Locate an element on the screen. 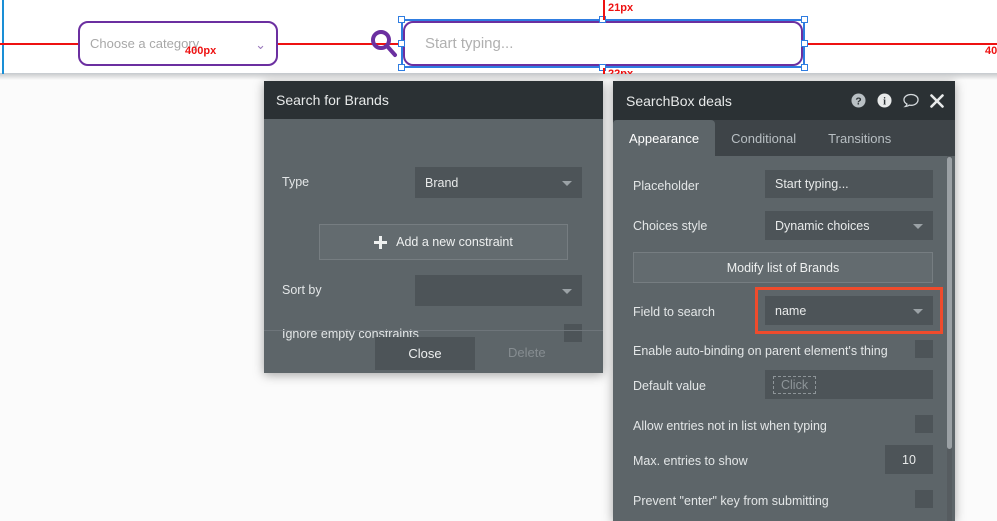 Image resolution: width=997 pixels, height=521 pixels. prevent-enter-label: Prevent "enter" key from submitting is located at coordinates (731, 501).